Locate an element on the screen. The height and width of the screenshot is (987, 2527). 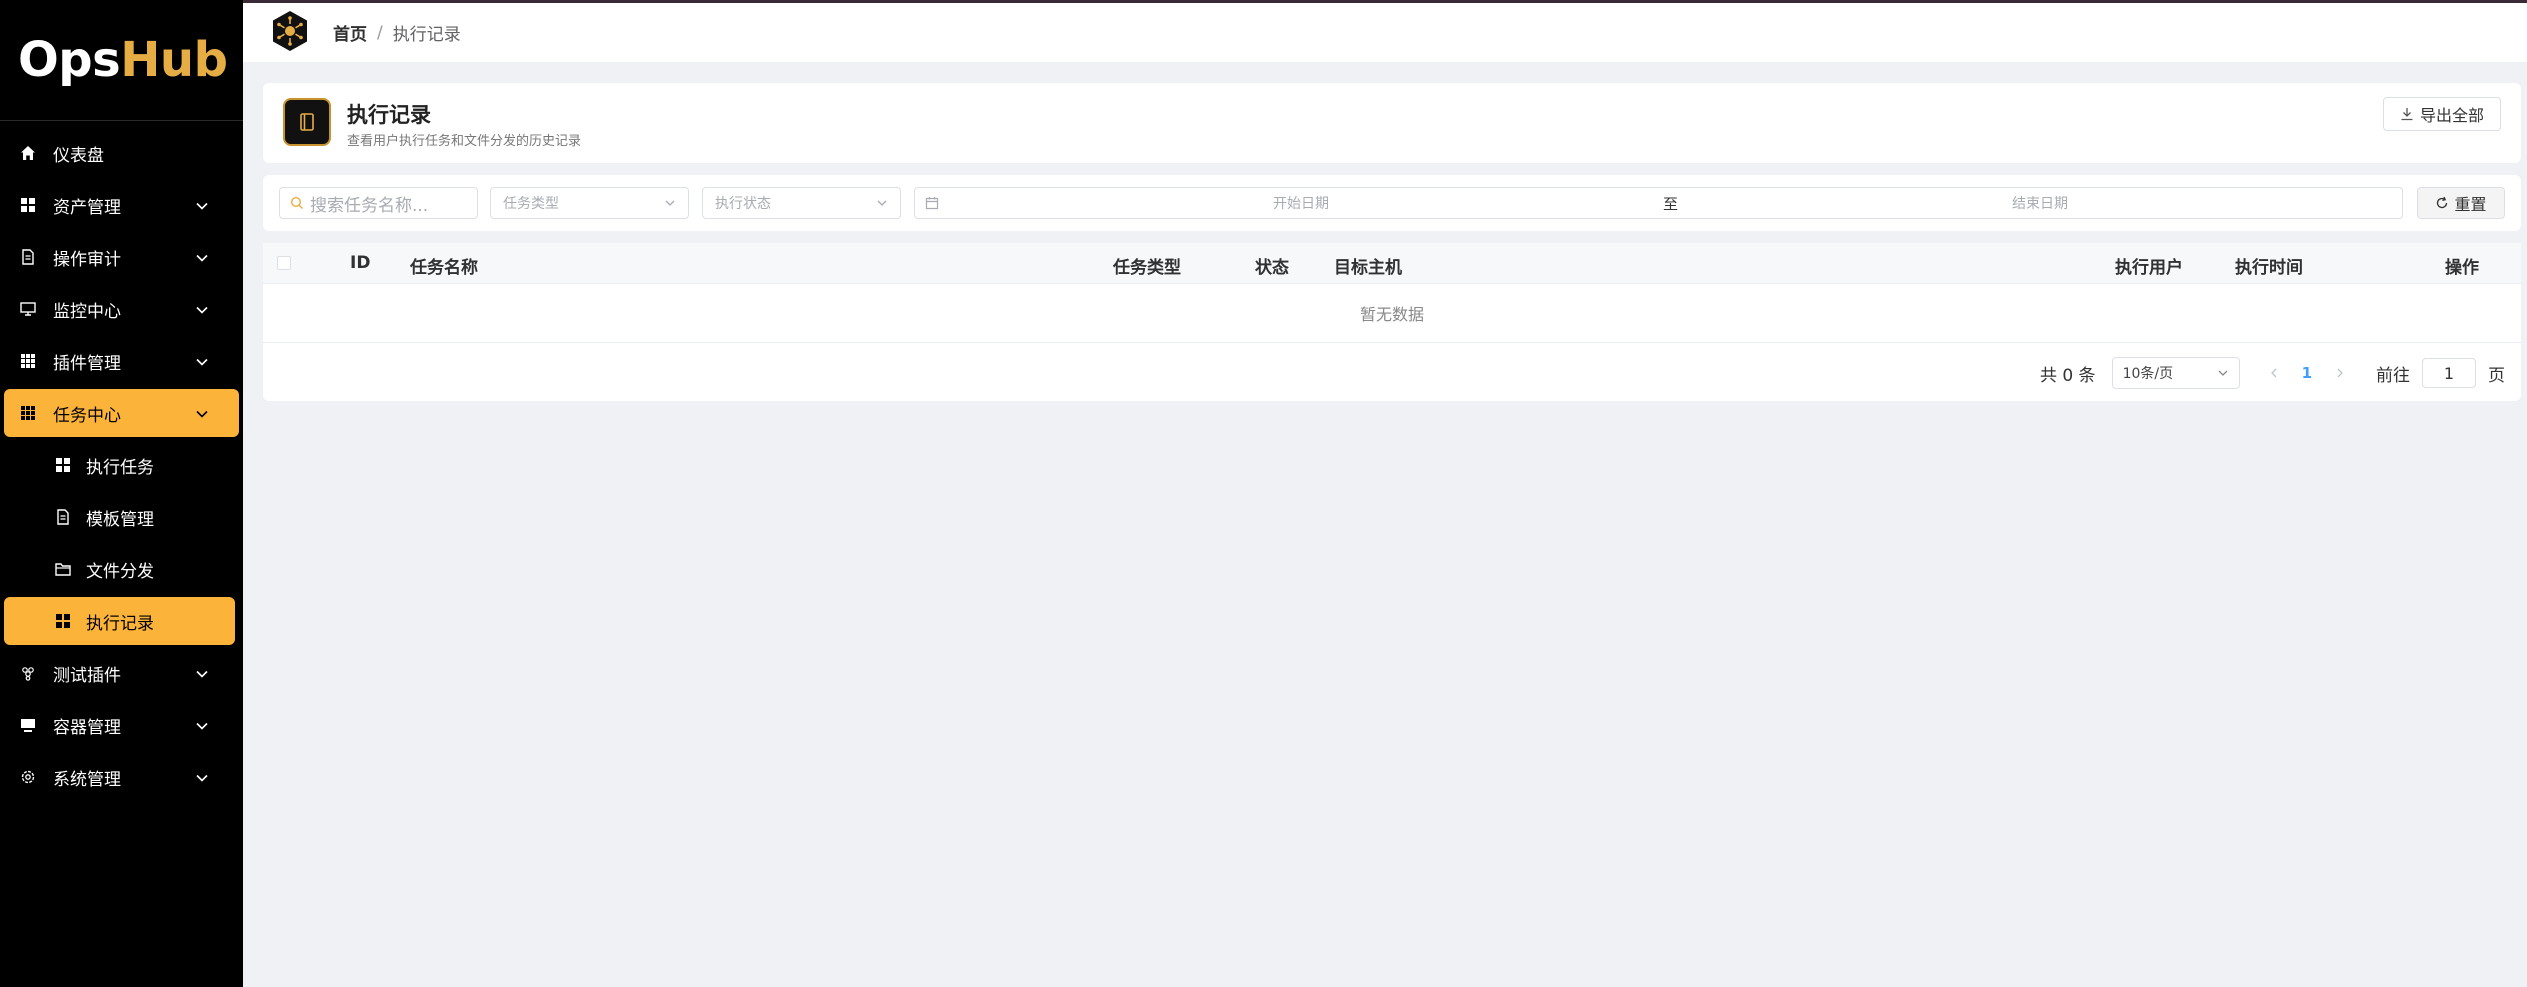
top-bar: 首页 / 执行记录 is located at coordinates (1385, 31).